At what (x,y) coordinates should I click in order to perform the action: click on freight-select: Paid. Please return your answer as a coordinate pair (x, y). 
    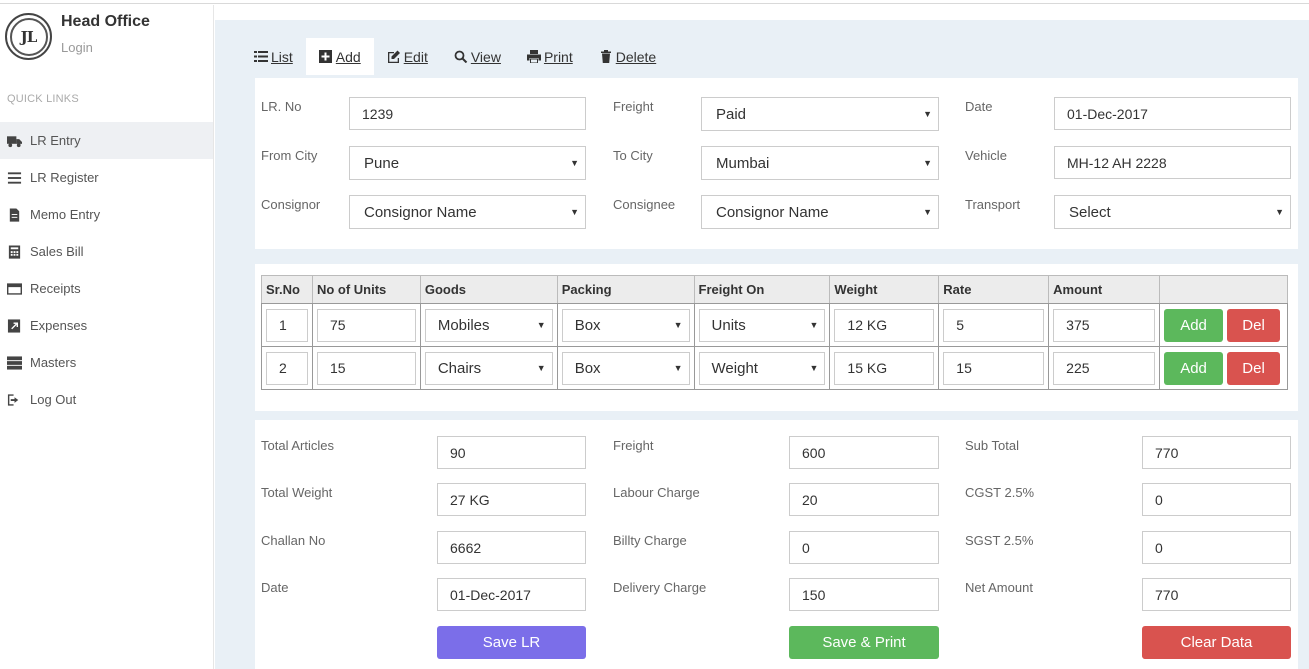
    Looking at the image, I should click on (820, 114).